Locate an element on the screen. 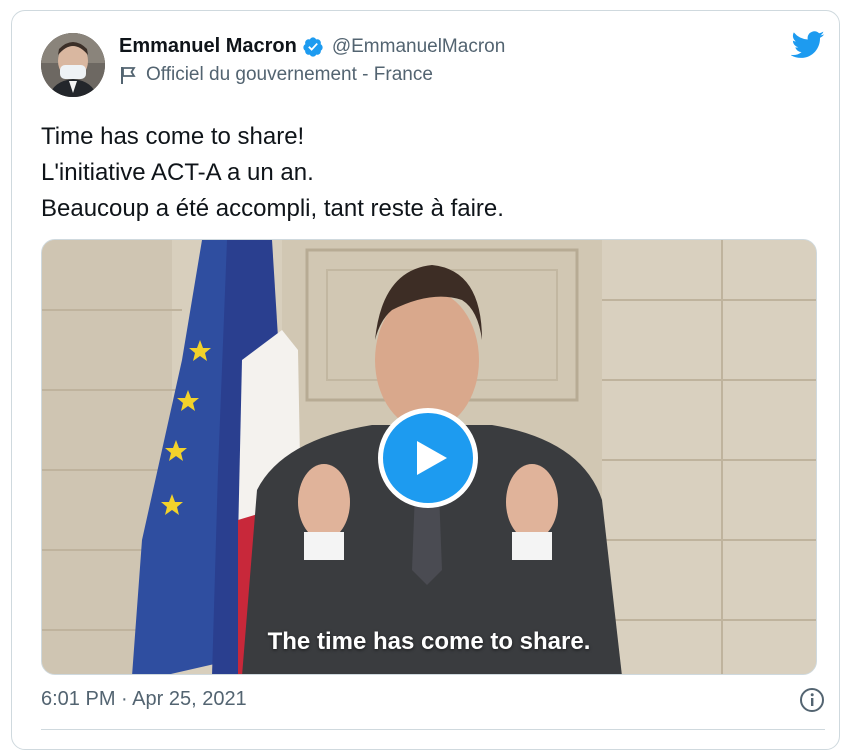 The image size is (860, 750). affiliation-label: Officiel du gouvernement - France is located at coordinates (276, 75).